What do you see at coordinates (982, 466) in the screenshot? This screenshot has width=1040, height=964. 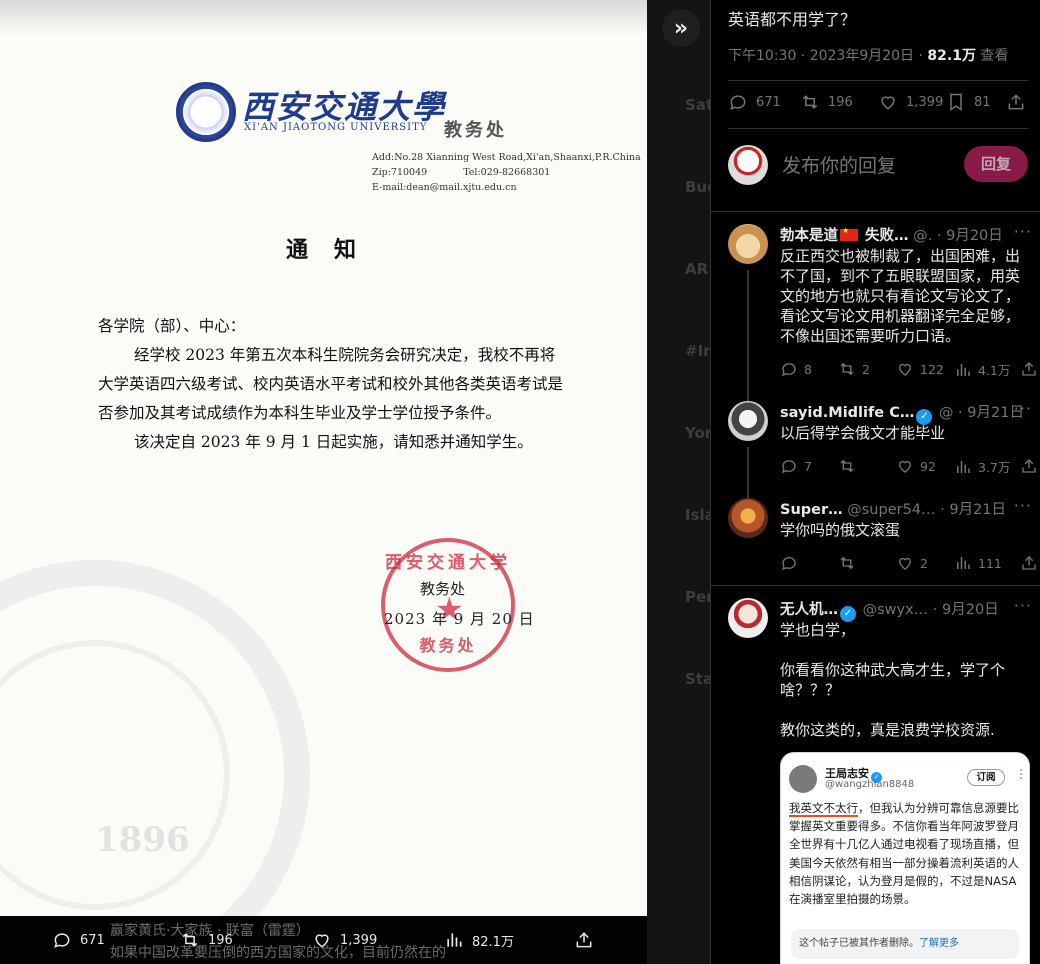 I see `views-button: 3.7万` at bounding box center [982, 466].